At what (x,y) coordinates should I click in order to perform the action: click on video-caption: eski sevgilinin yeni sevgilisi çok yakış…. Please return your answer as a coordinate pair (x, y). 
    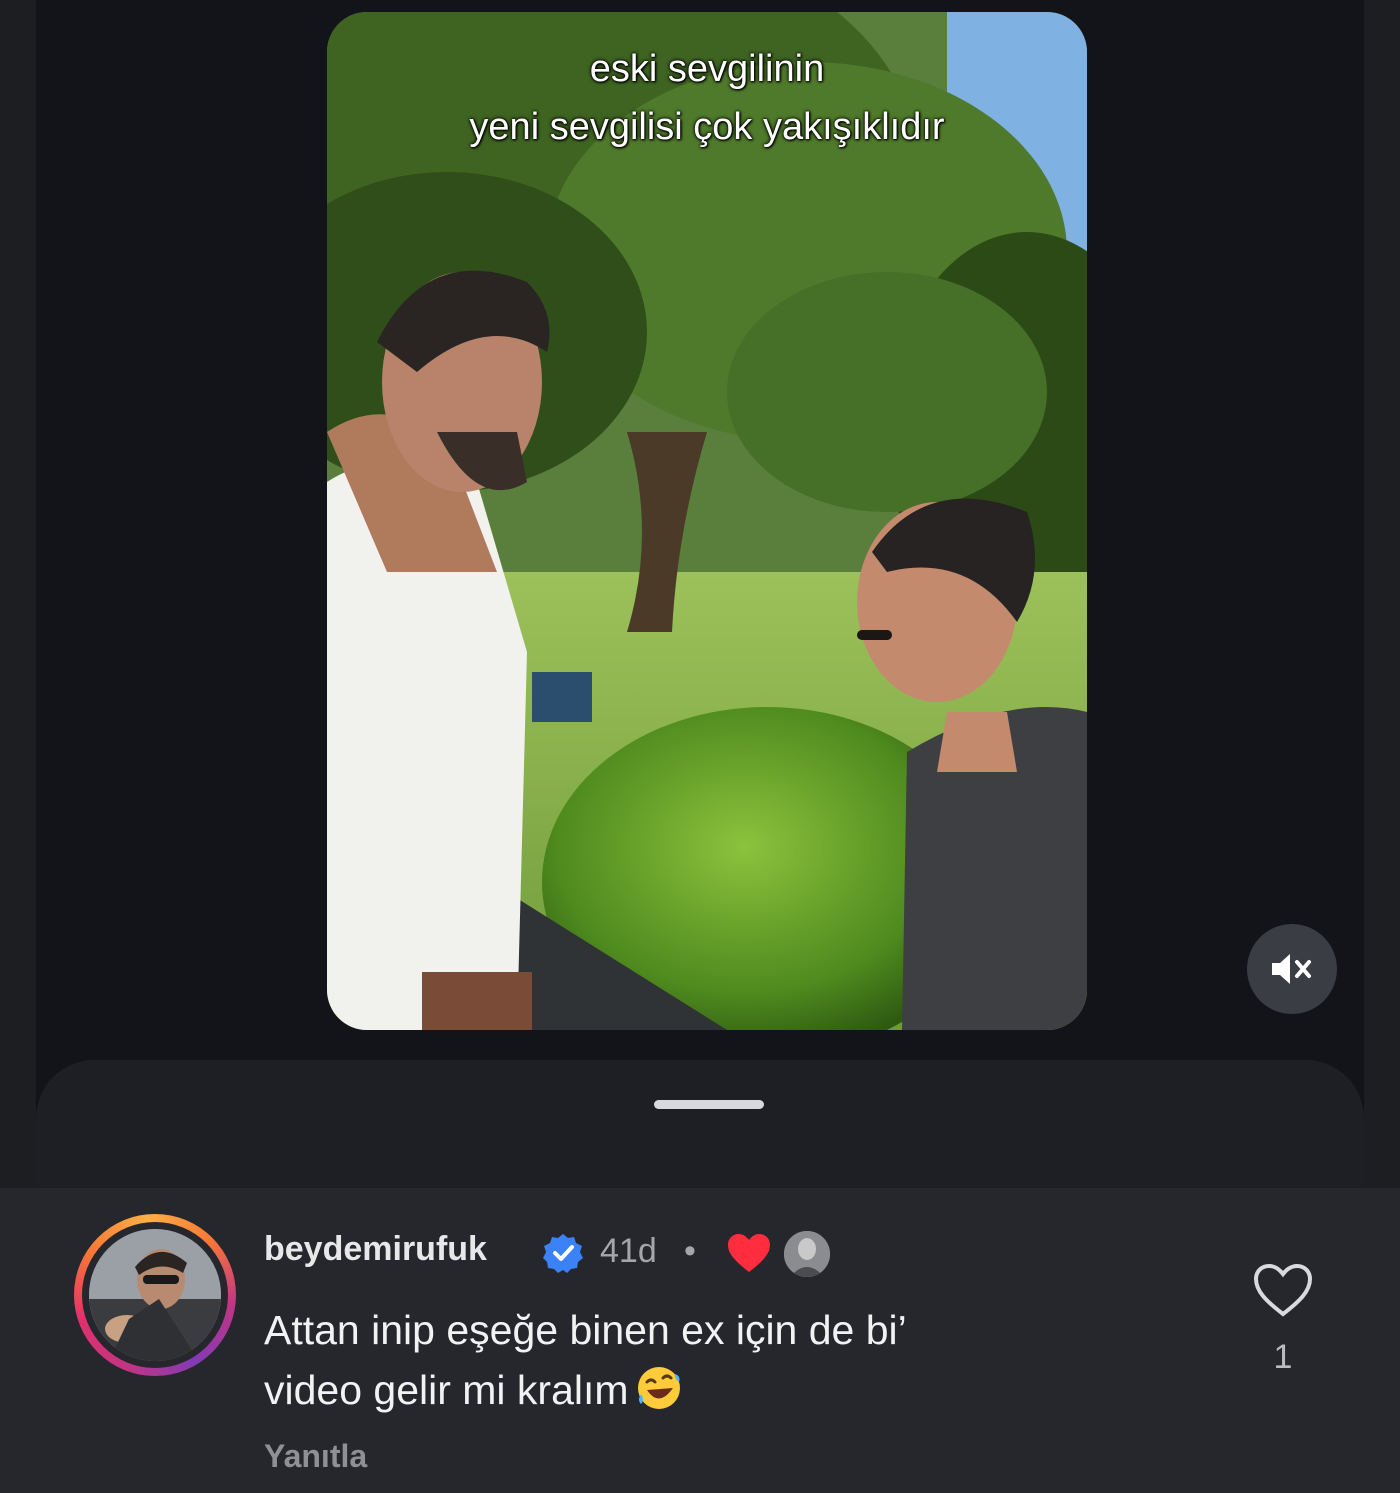
    Looking at the image, I should click on (707, 98).